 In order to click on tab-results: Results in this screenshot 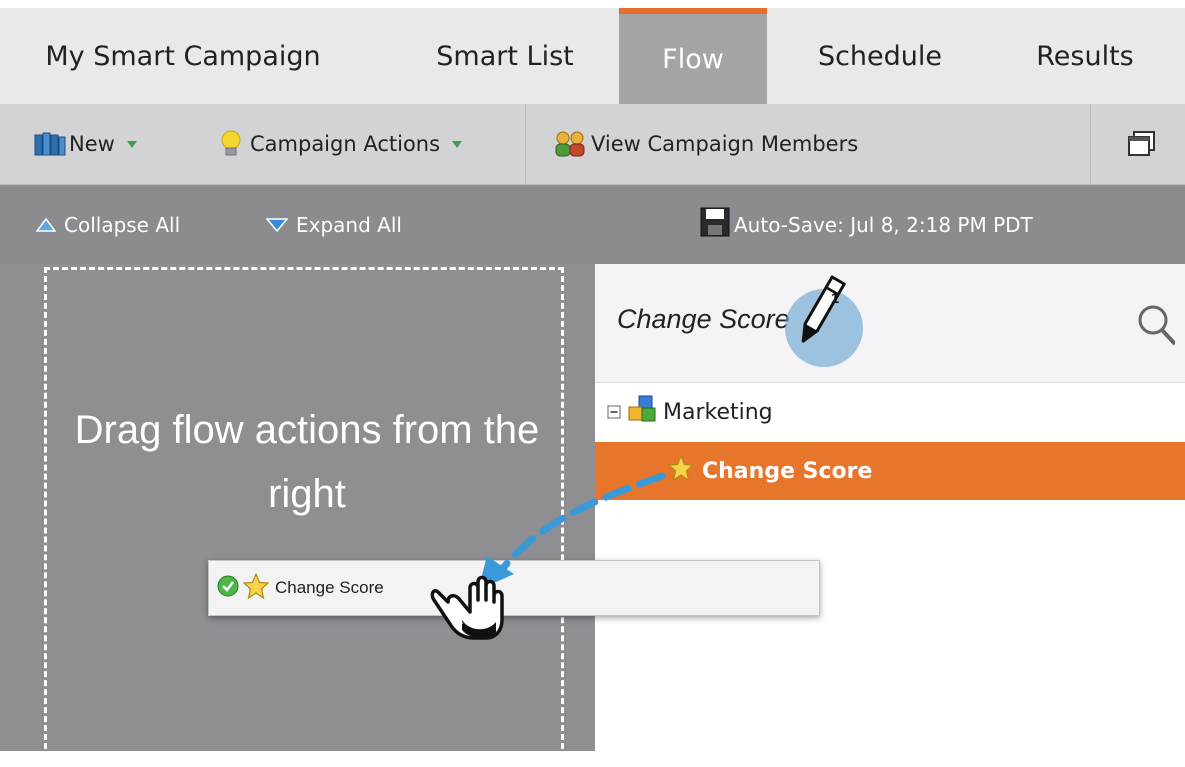, I will do `click(1085, 56)`.